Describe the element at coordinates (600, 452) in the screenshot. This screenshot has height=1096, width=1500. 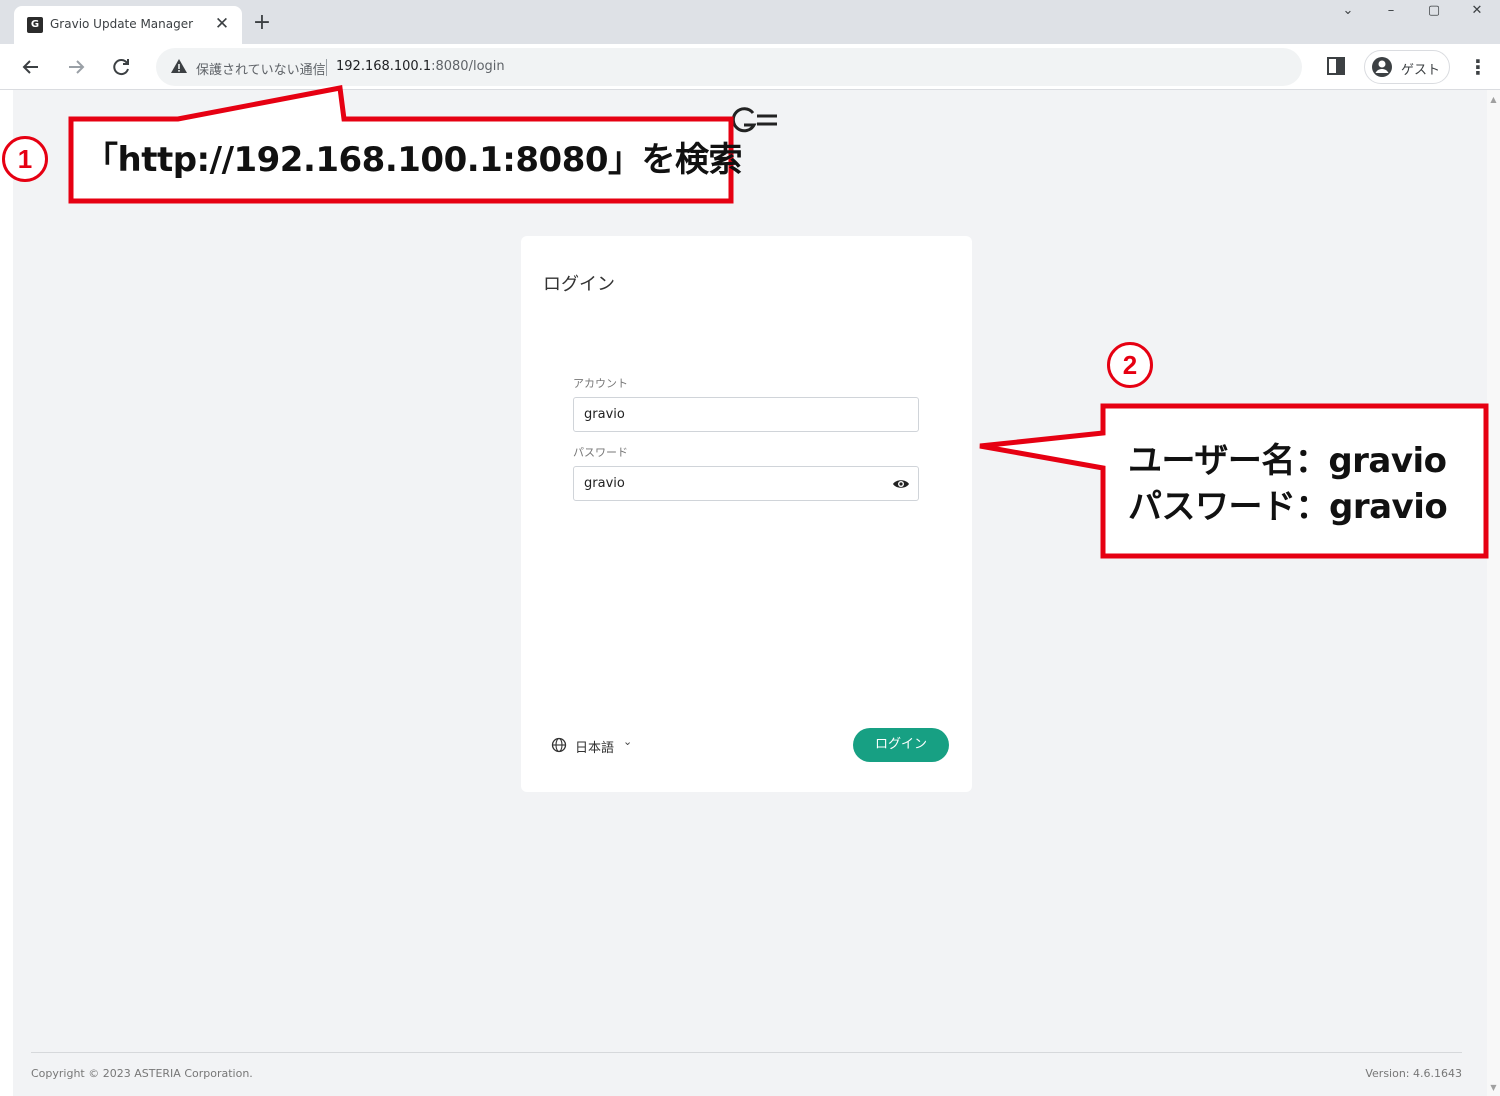
I see `password-label: パスワード` at that location.